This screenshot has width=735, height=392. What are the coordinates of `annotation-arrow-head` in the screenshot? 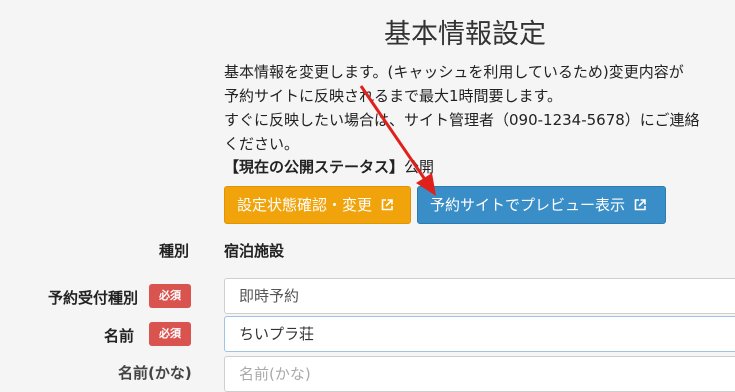 It's located at (426, 184).